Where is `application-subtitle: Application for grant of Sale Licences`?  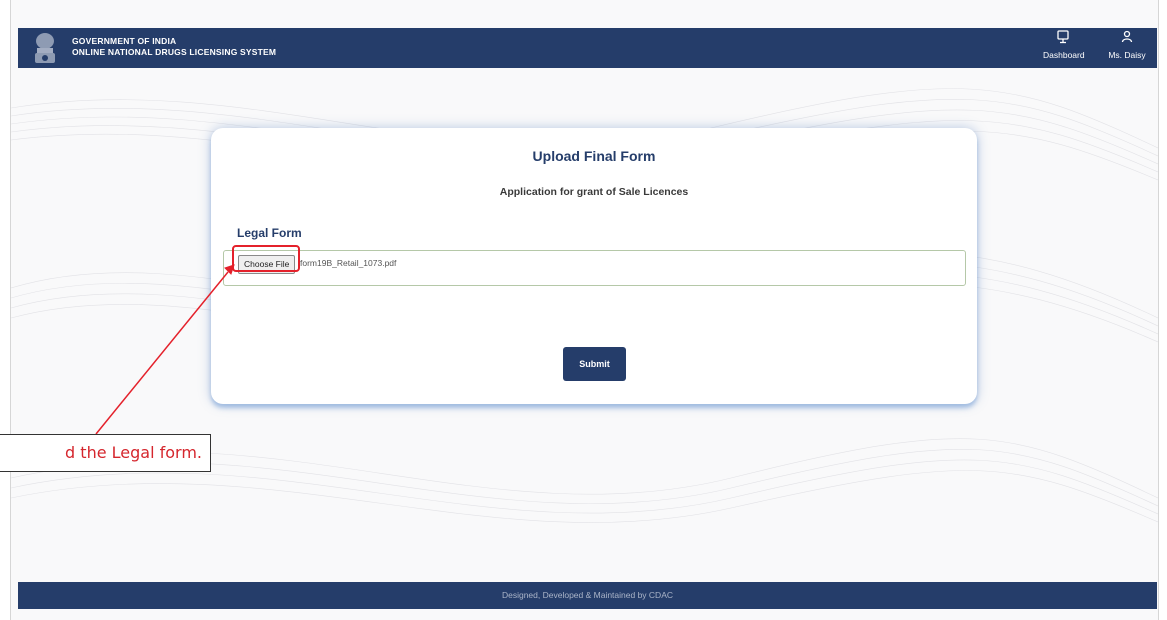
application-subtitle: Application for grant of Sale Licences is located at coordinates (594, 192).